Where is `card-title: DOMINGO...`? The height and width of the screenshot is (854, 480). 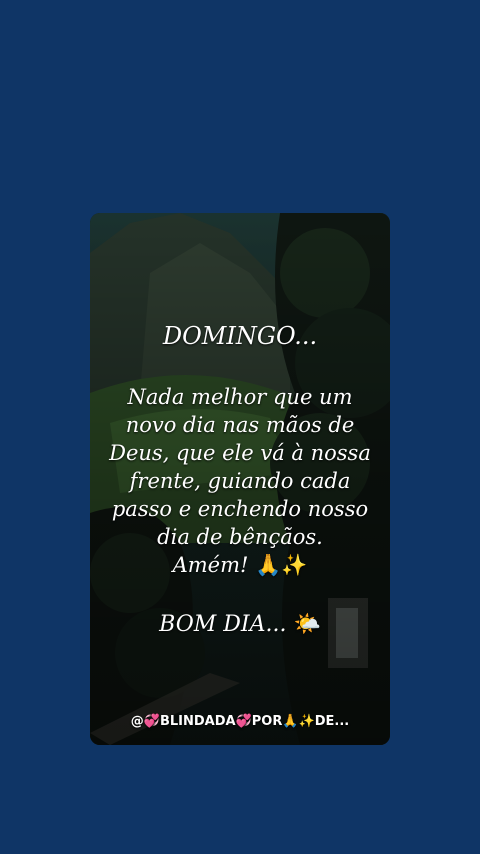 card-title: DOMINGO... is located at coordinates (240, 336).